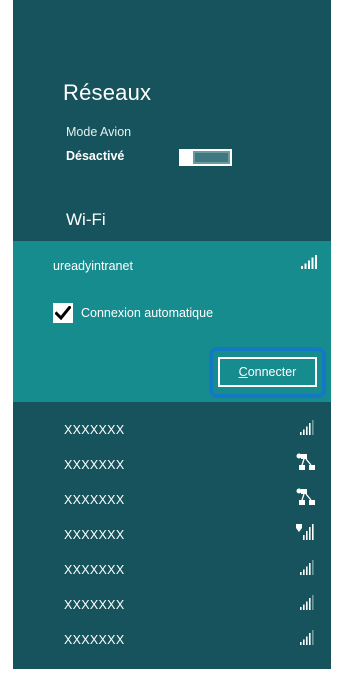  I want to click on auto-connect-checkbox, so click(63, 313).